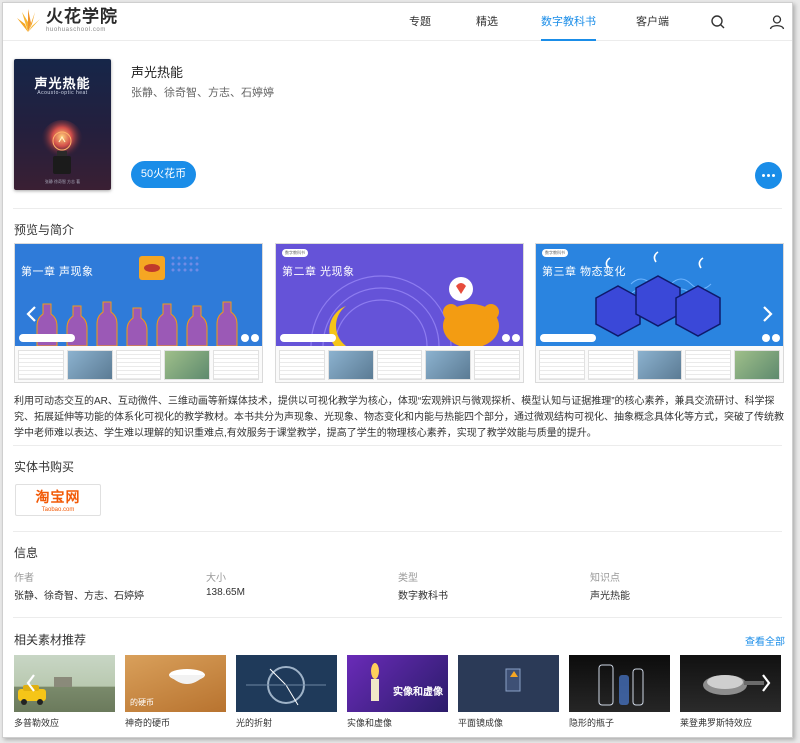 The image size is (800, 743). Describe the element at coordinates (767, 314) in the screenshot. I see `preview-next-arrow-icon` at that location.